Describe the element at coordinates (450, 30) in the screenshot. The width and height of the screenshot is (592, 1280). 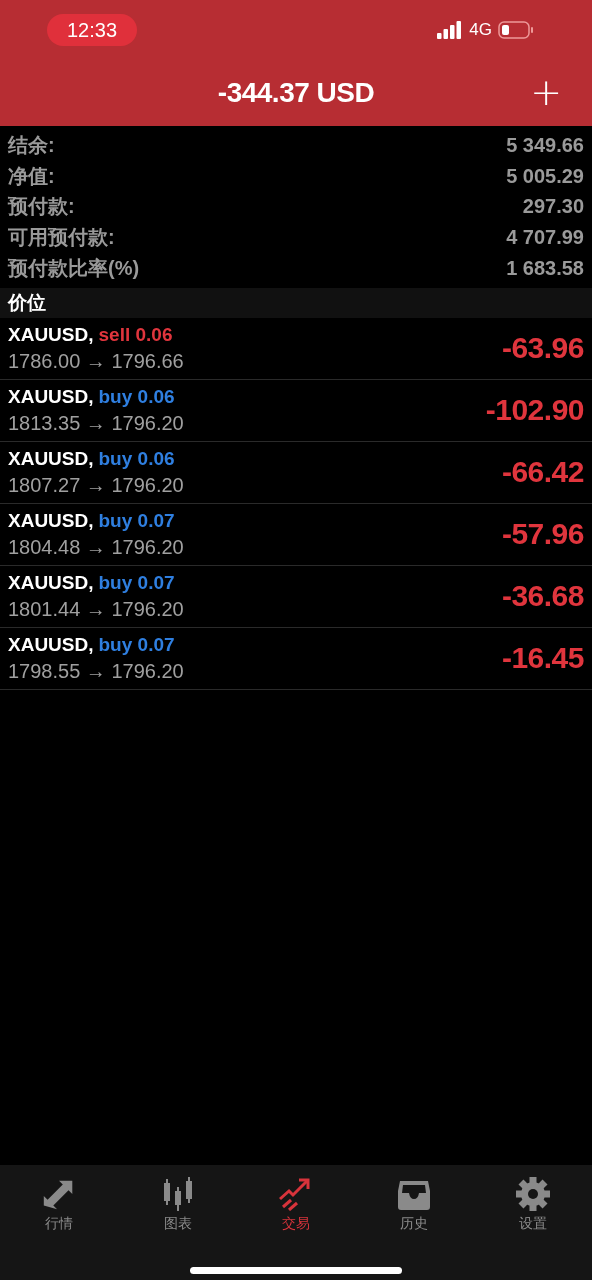
I see `signal-icon` at that location.